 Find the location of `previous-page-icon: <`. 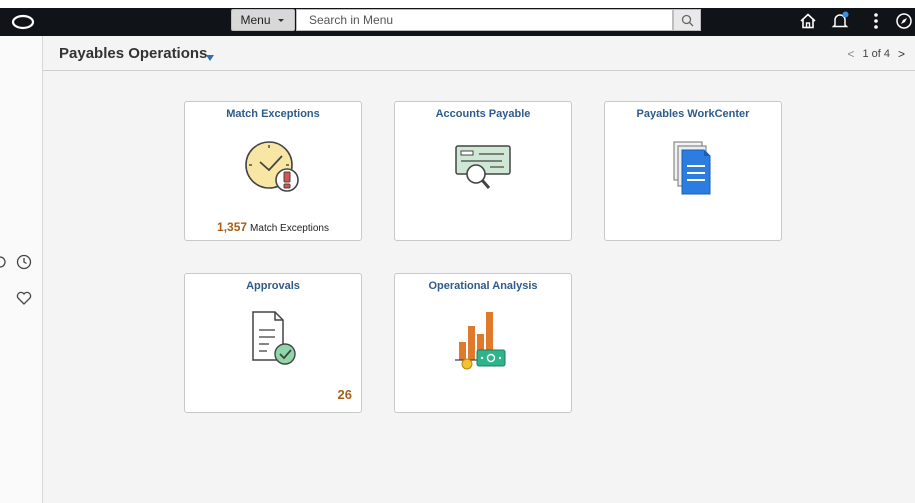

previous-page-icon: < is located at coordinates (850, 54).